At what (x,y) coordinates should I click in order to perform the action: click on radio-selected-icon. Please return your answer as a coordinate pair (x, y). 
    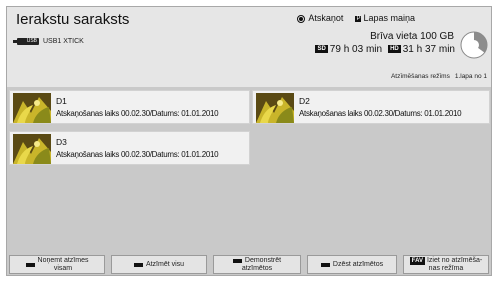
    Looking at the image, I should click on (301, 18).